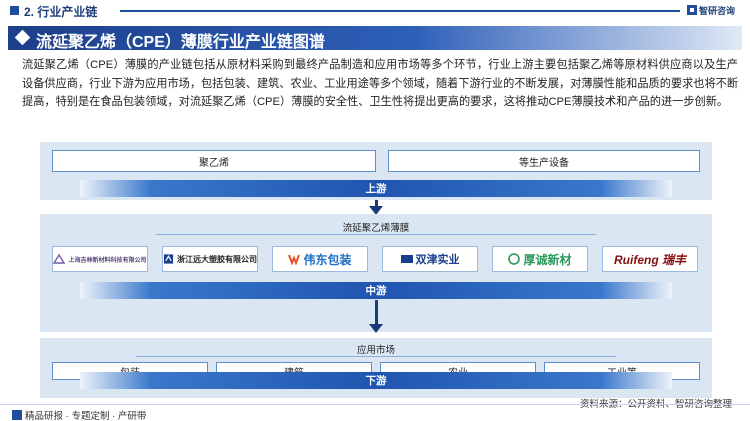 The image size is (750, 421). What do you see at coordinates (692, 10) in the screenshot?
I see `brand-logo-icon` at bounding box center [692, 10].